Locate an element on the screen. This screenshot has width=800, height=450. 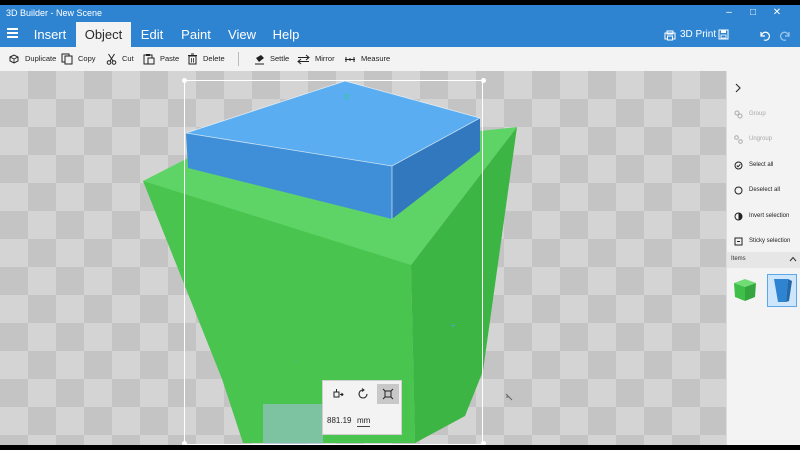
selection-handle-bottom-left is located at coordinates (184, 443).